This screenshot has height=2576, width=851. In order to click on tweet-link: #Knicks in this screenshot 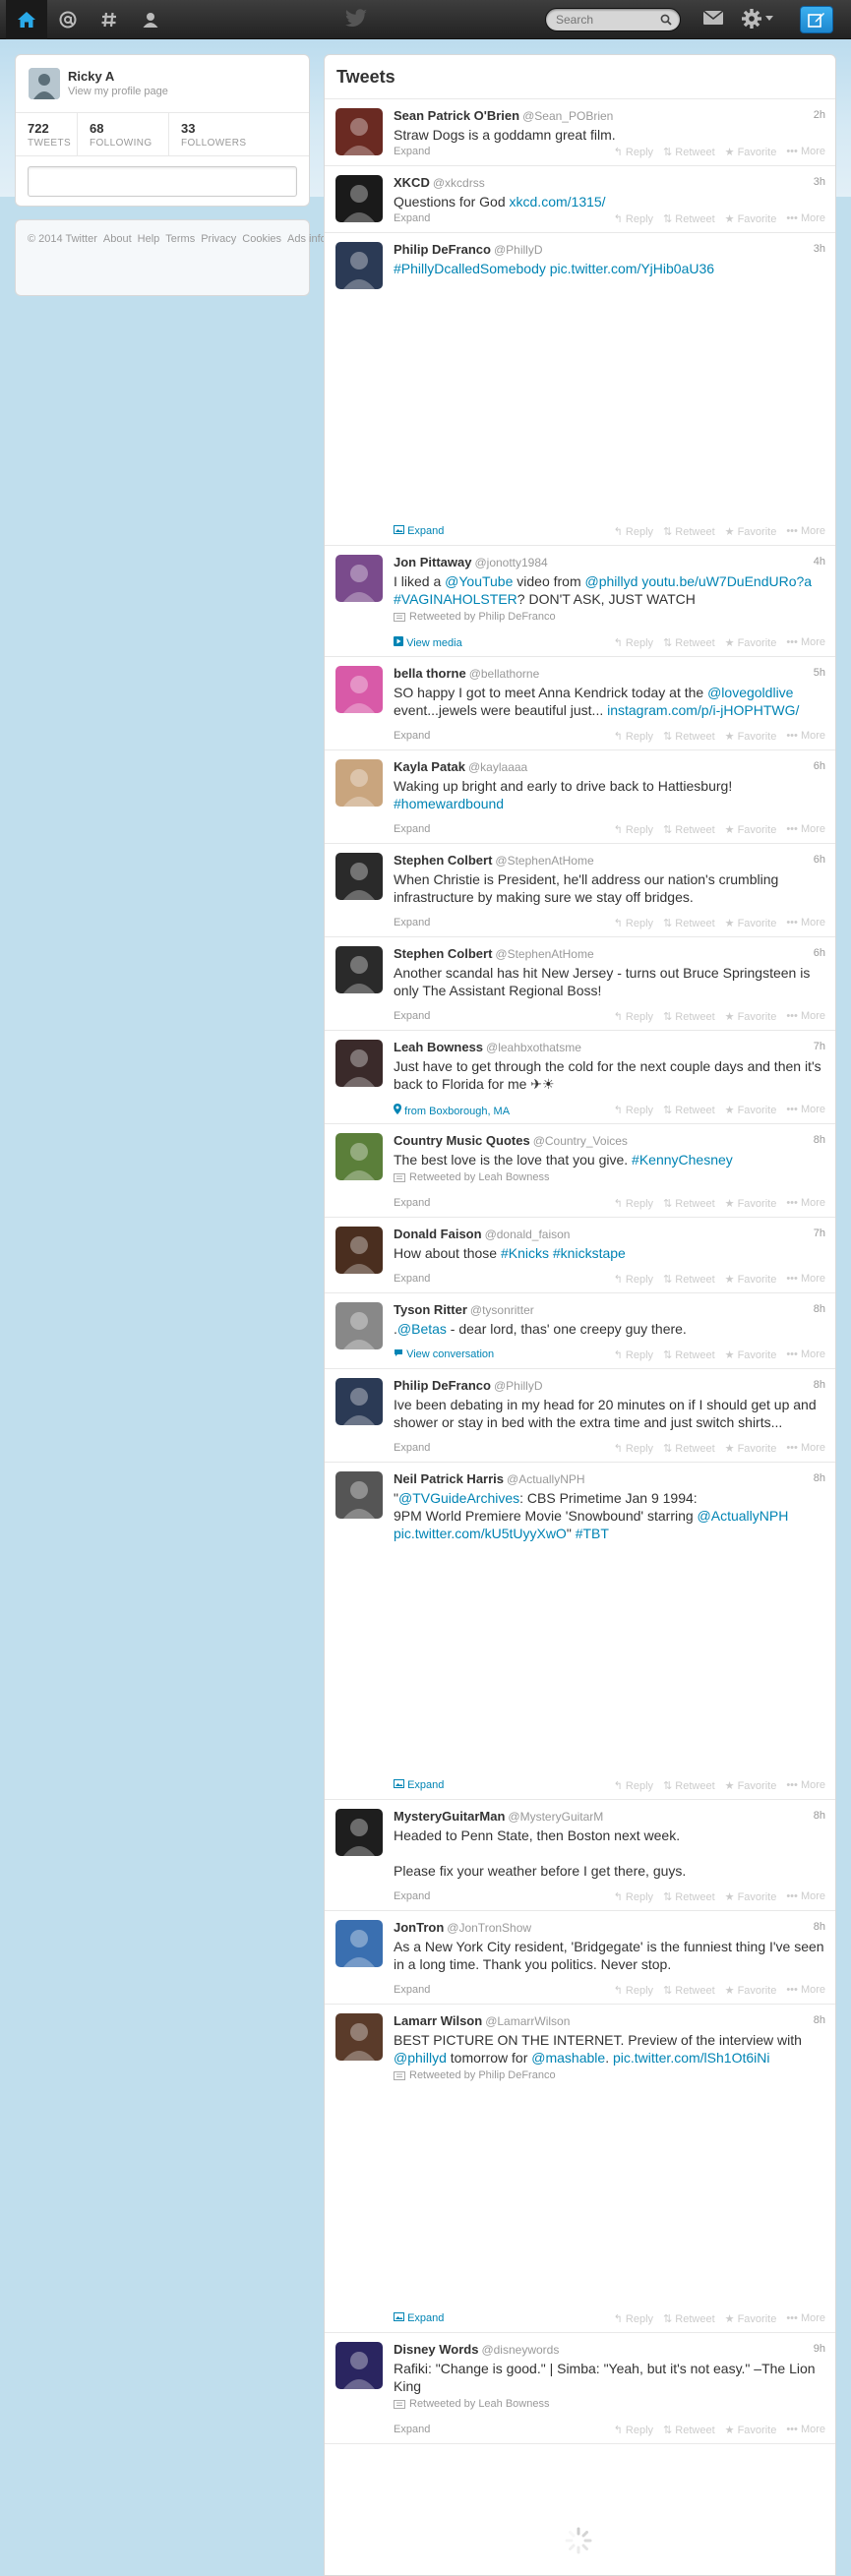, I will do `click(525, 1253)`.